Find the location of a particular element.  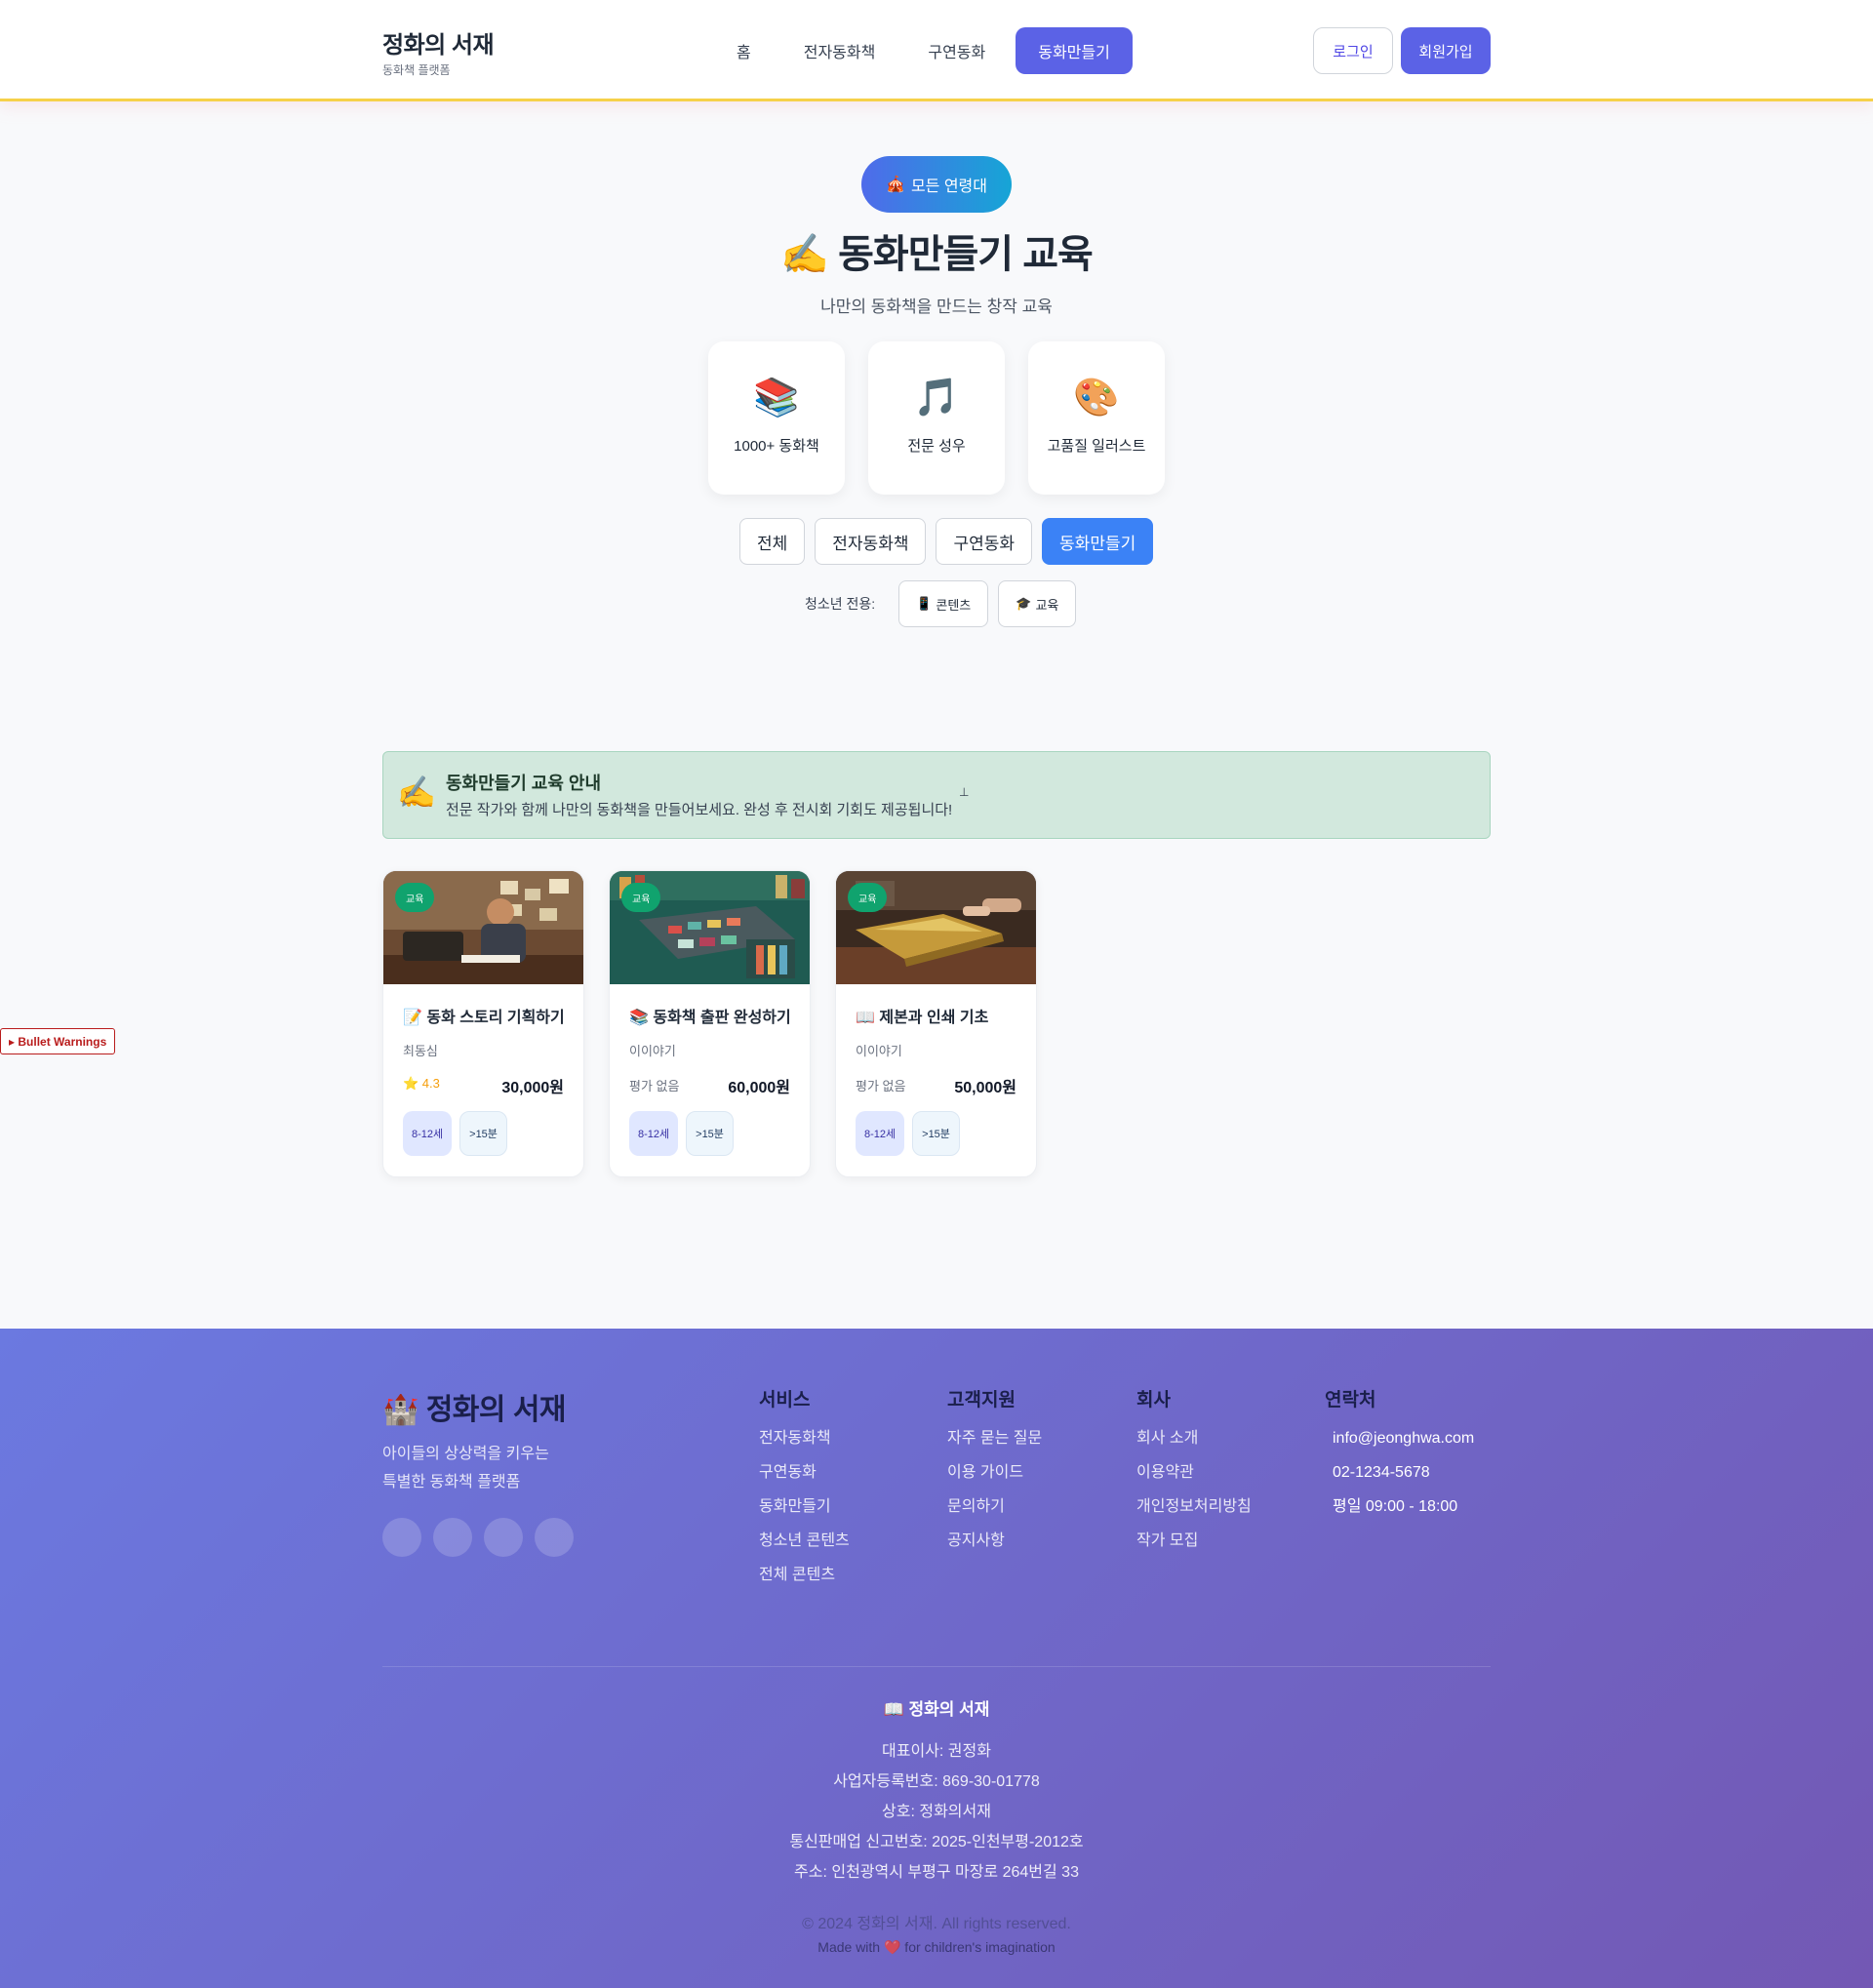

footer-link: 전체 콘텐츠 is located at coordinates (804, 1583).